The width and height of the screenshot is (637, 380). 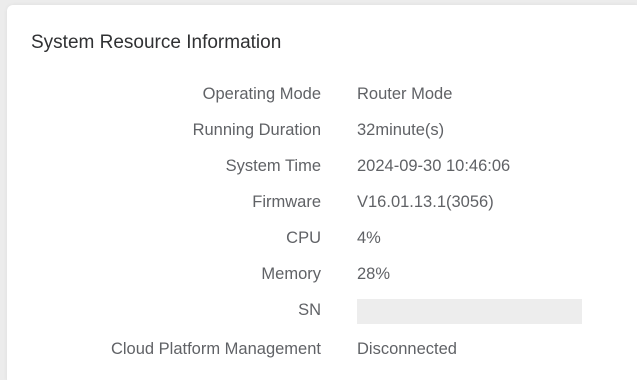 I want to click on sn-value-redacted, so click(x=469, y=311).